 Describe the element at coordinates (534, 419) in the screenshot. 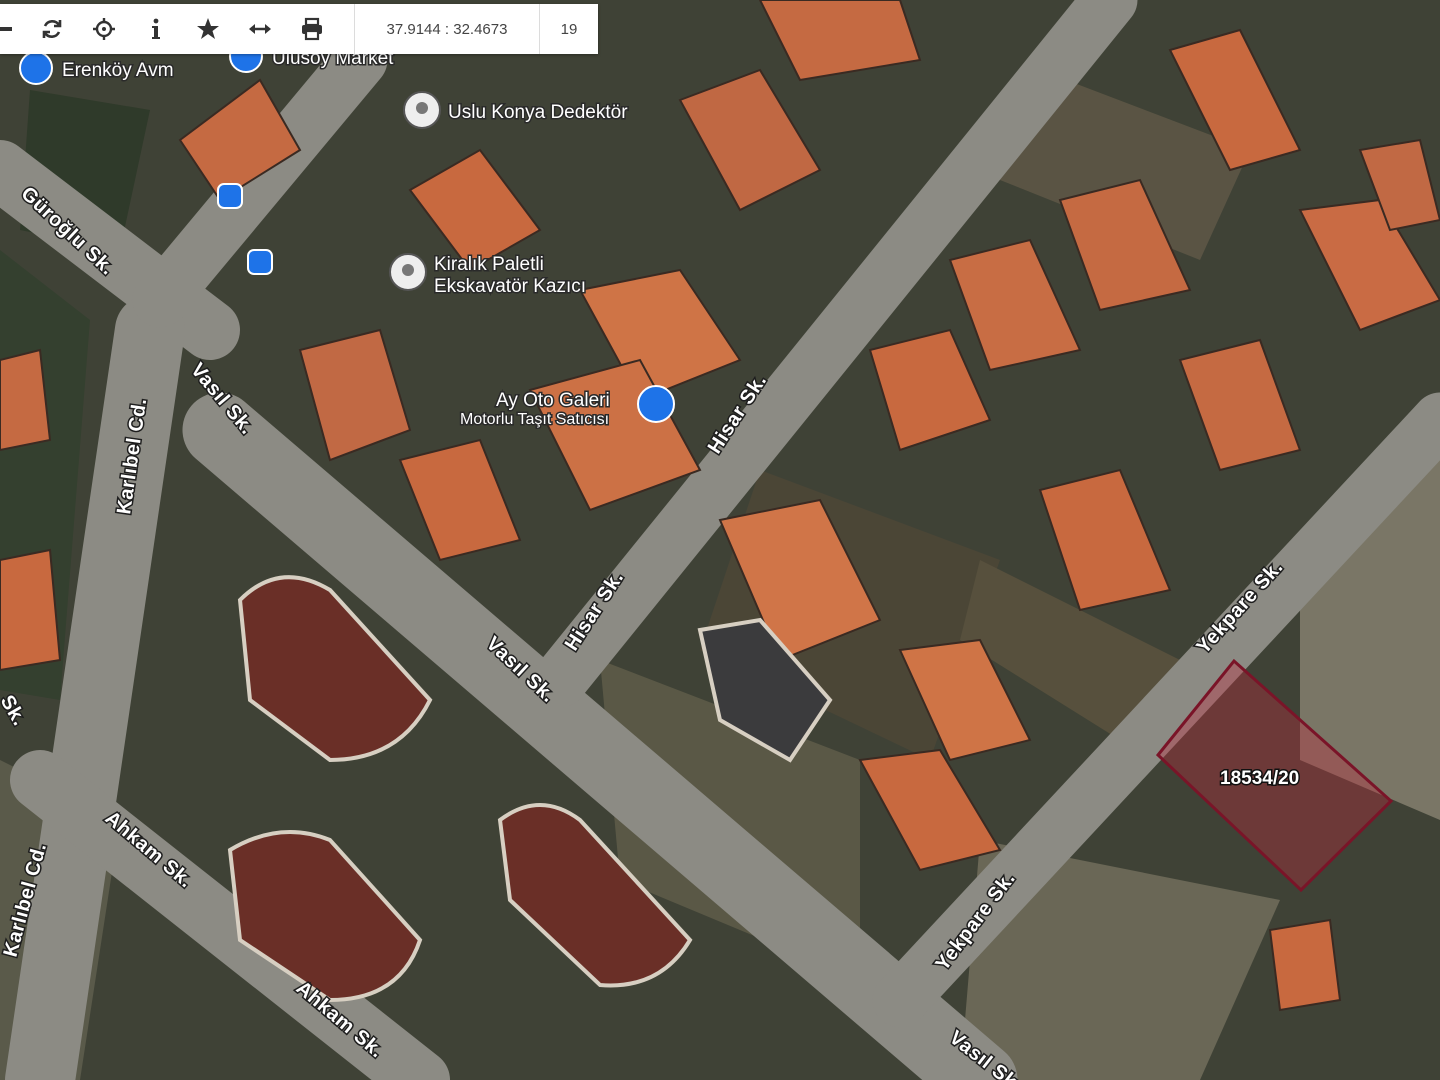

I see `poi-label-2: Motorlu Taşıt Satıcısı` at that location.